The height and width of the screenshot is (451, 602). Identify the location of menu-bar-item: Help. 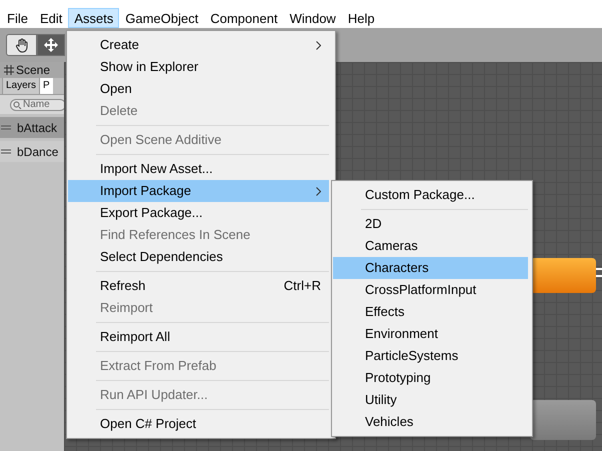
(361, 18).